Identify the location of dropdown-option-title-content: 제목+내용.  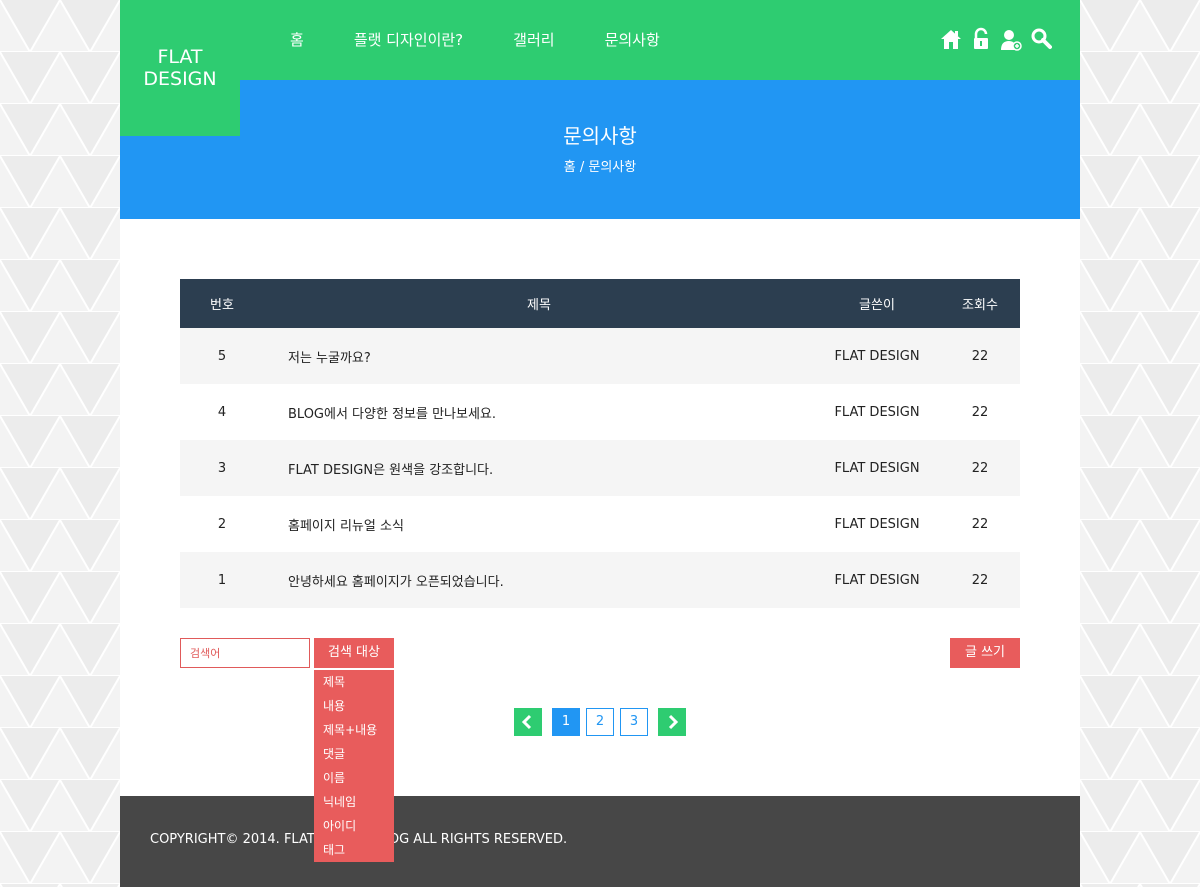
(354, 730).